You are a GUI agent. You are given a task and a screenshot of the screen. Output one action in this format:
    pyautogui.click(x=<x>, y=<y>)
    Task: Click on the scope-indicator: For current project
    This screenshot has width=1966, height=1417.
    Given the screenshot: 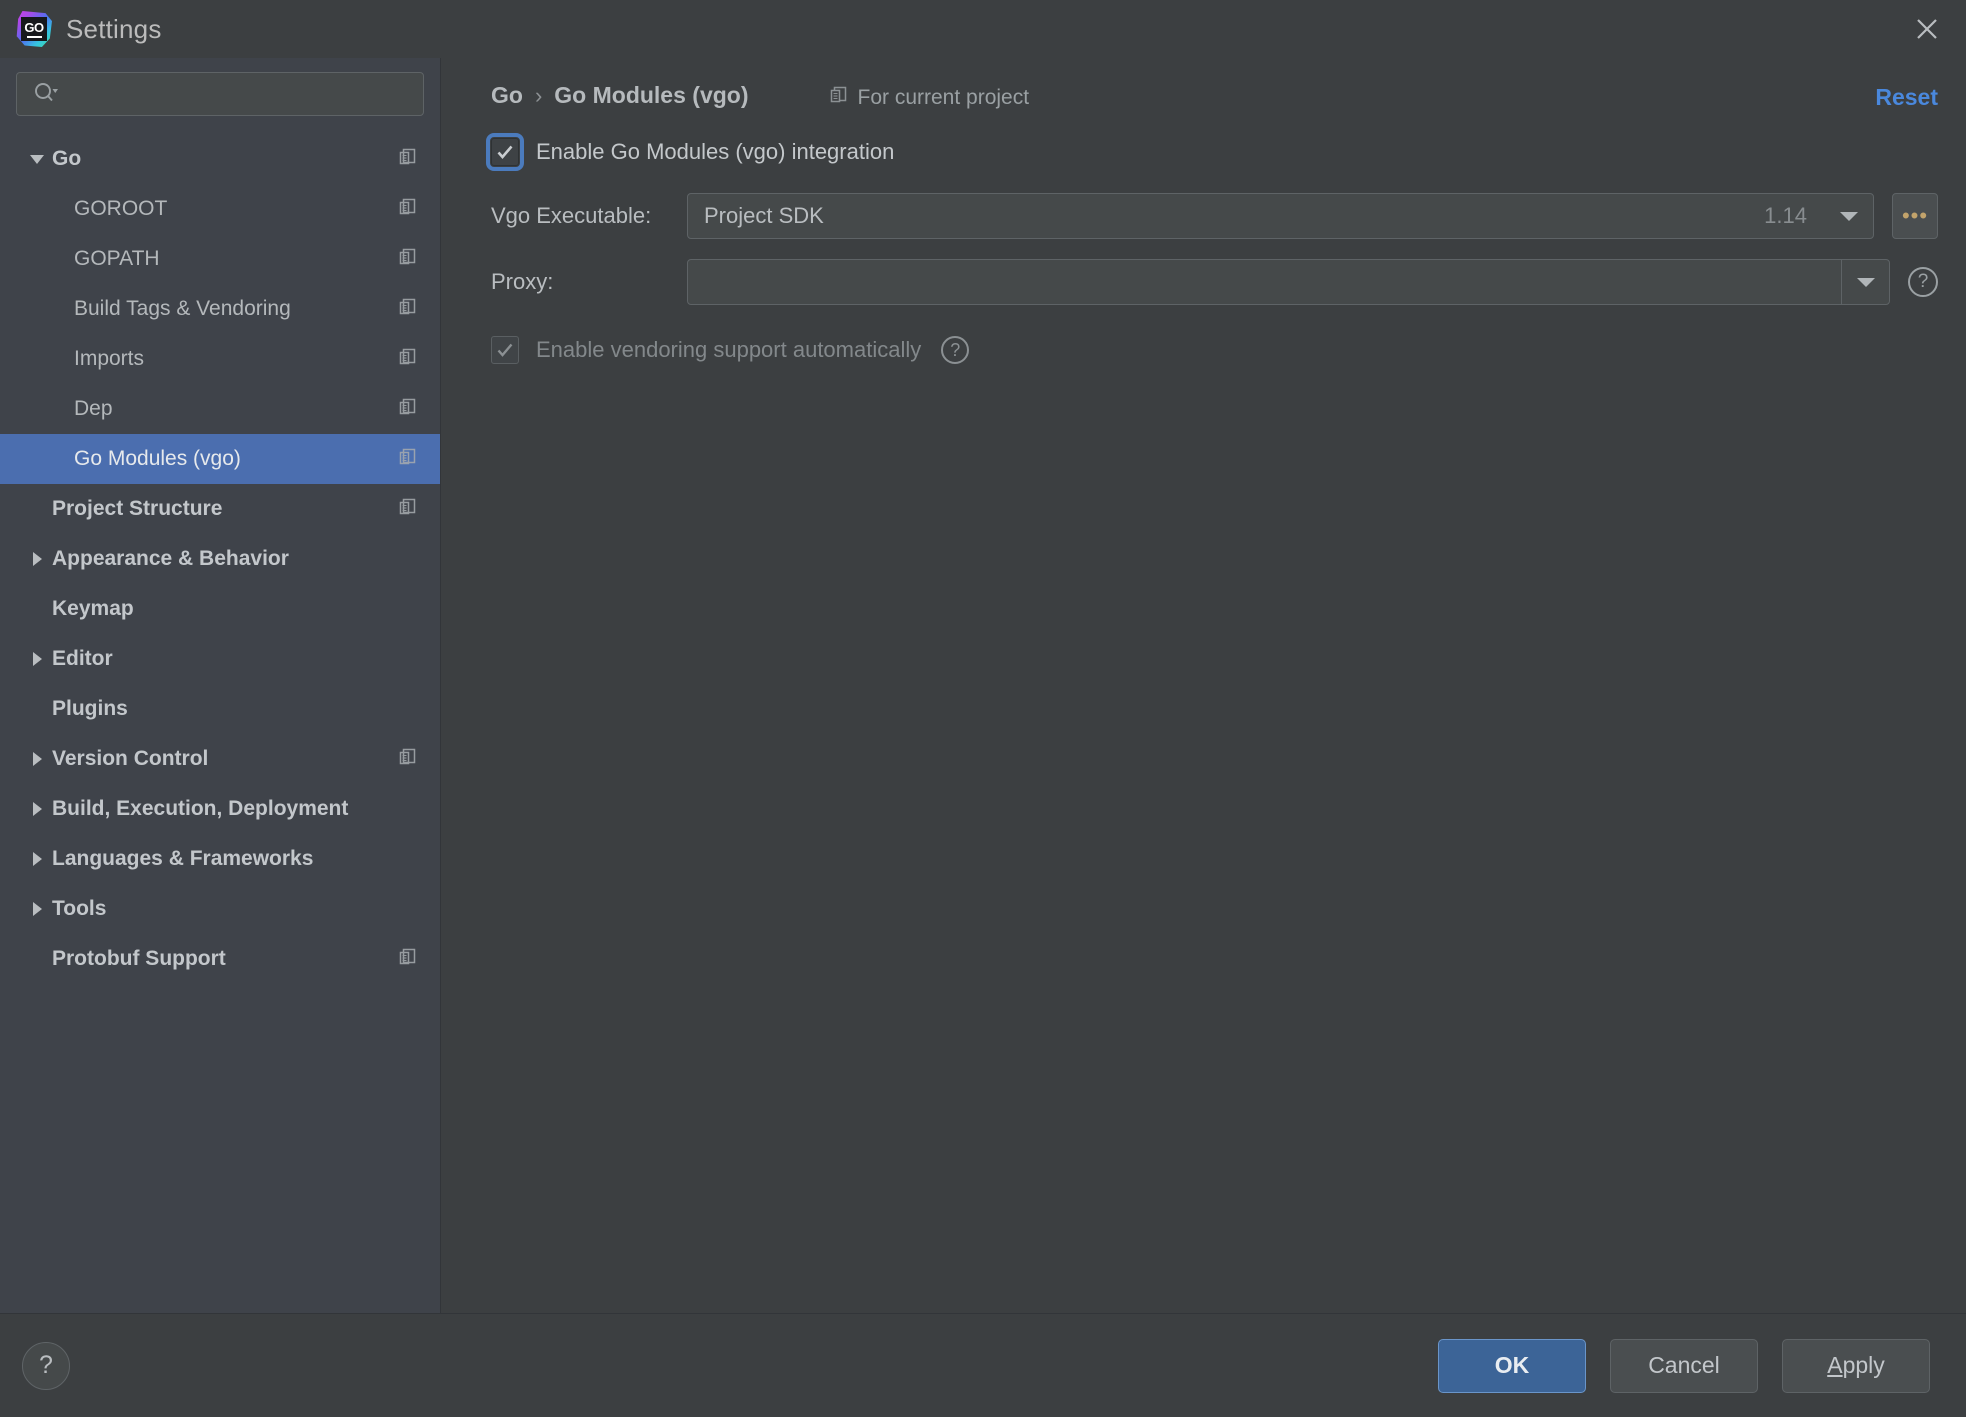 What is the action you would take?
    pyautogui.click(x=929, y=98)
    